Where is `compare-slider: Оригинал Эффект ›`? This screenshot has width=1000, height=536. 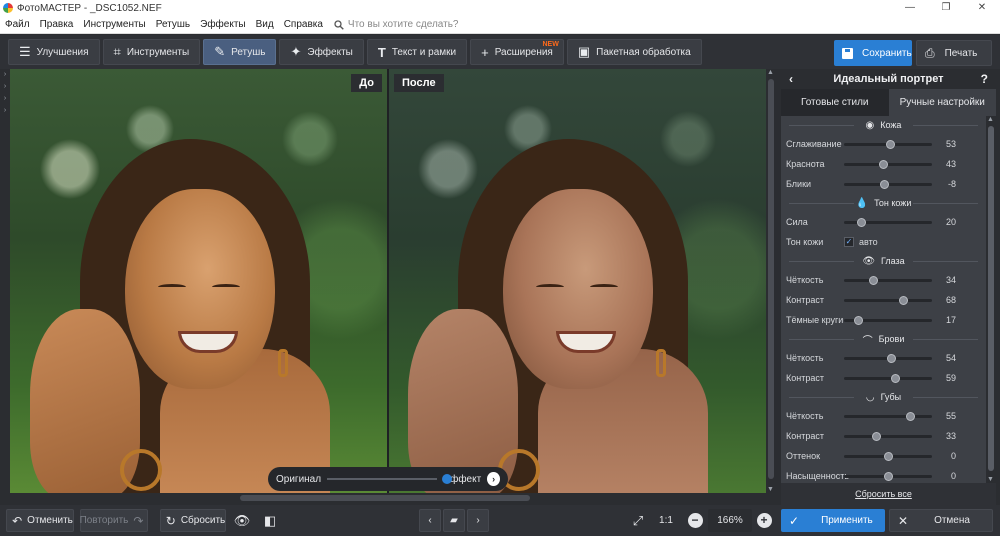
compare-slider: Оригинал Эффект › is located at coordinates (388, 479).